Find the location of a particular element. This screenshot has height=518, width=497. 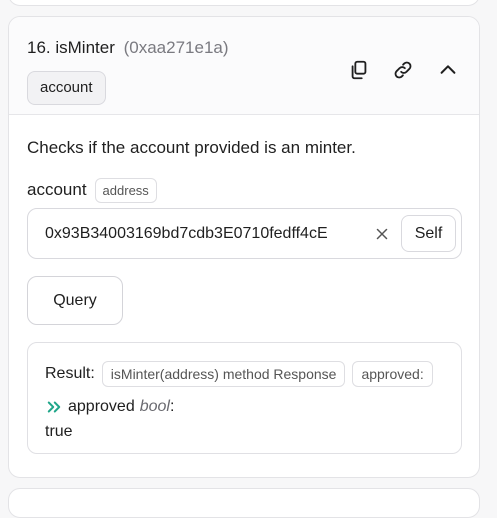

param-label-row: account address is located at coordinates (92, 190).